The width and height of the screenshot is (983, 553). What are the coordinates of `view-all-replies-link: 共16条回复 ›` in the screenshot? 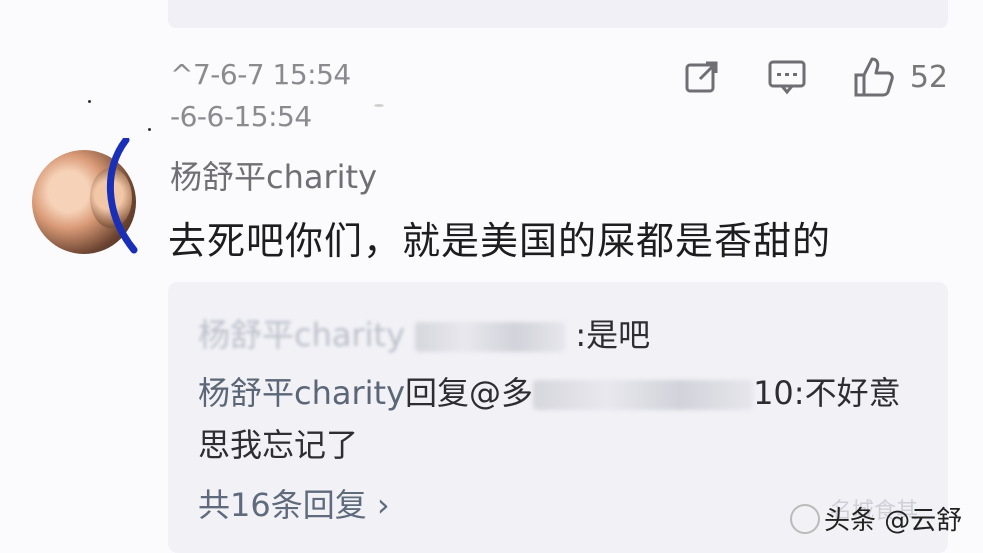 It's located at (294, 503).